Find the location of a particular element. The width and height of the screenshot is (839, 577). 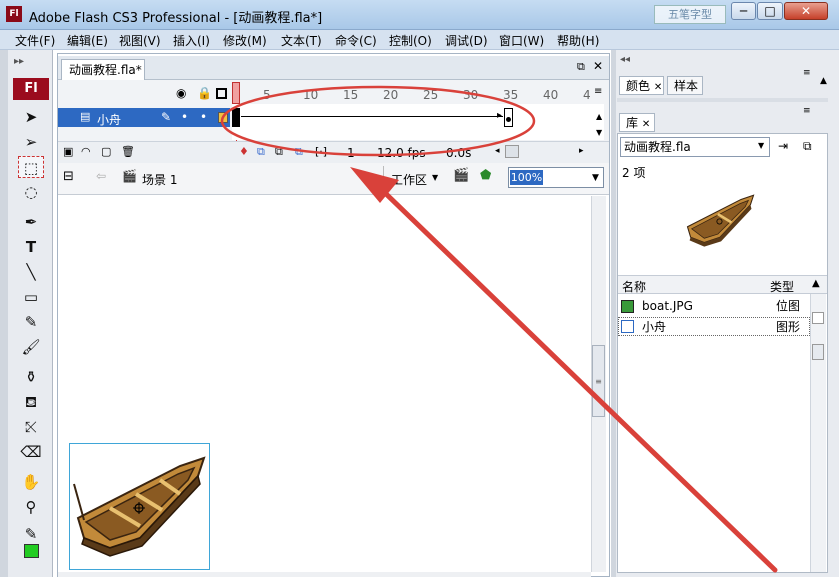

lock-icon: 🔒 is located at coordinates (204, 93).